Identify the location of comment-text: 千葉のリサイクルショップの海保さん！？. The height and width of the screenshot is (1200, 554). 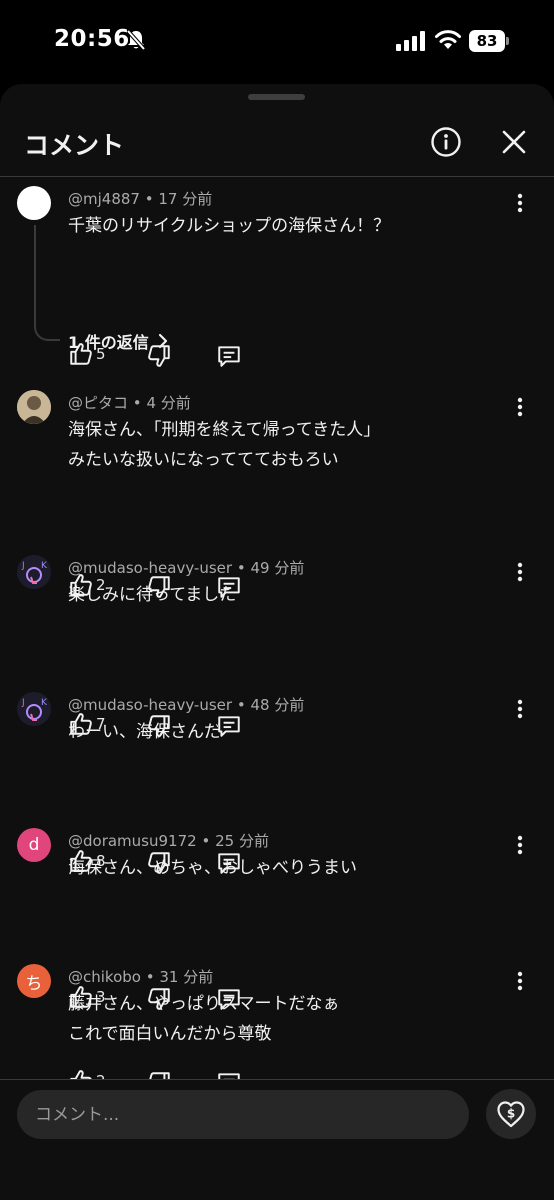
(229, 226).